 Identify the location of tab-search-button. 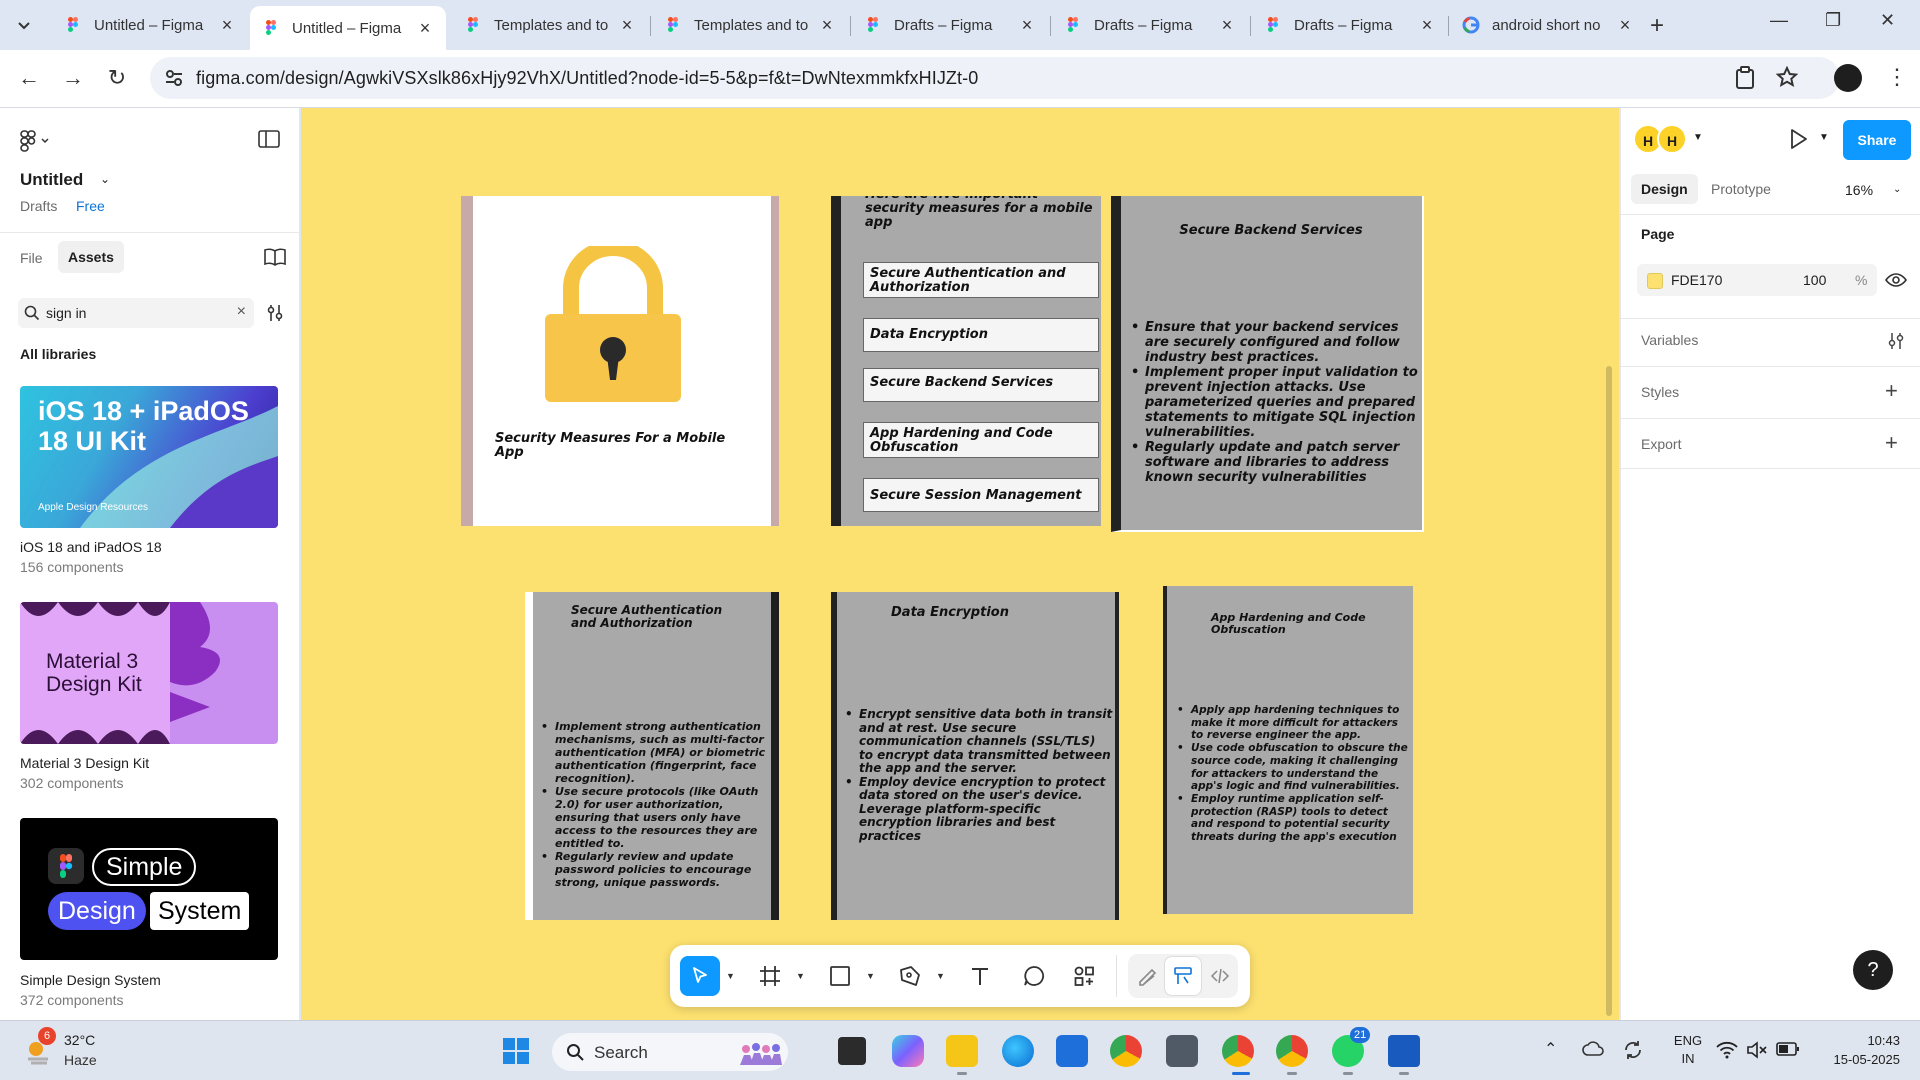
(24, 25).